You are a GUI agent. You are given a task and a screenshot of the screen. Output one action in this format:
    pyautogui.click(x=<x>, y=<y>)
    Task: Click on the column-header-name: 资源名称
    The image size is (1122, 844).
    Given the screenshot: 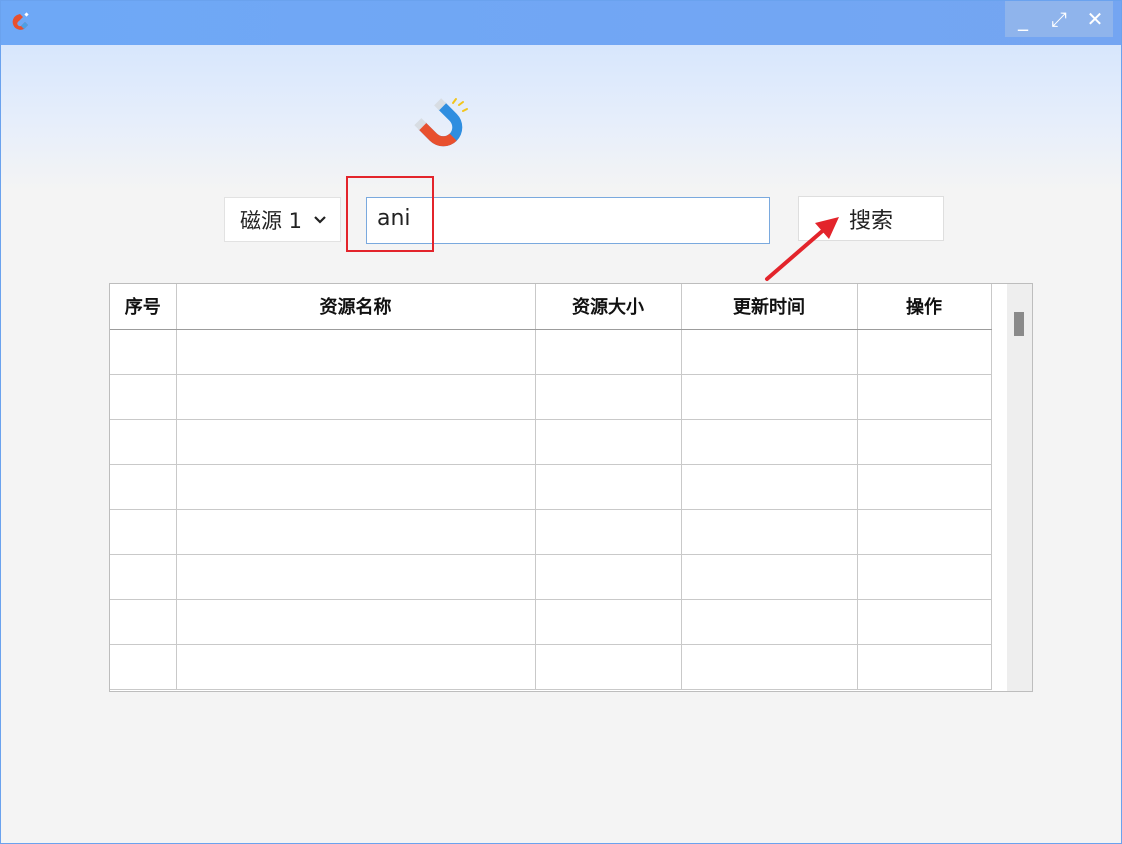 What is the action you would take?
    pyautogui.click(x=356, y=307)
    